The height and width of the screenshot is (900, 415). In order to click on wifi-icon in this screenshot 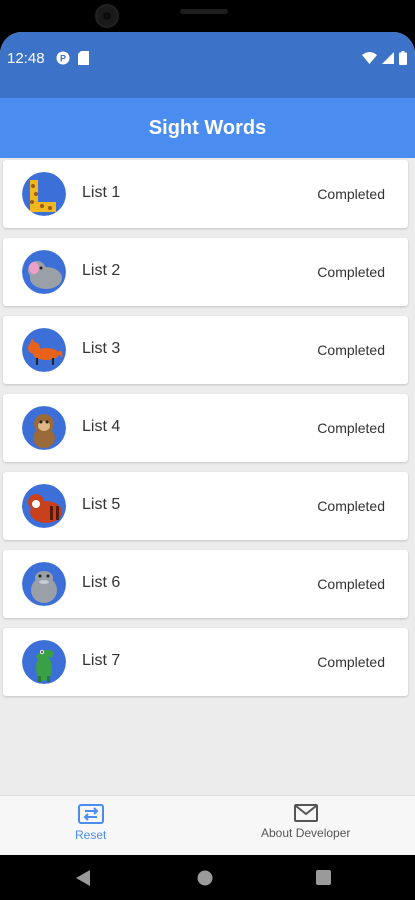, I will do `click(369, 58)`.